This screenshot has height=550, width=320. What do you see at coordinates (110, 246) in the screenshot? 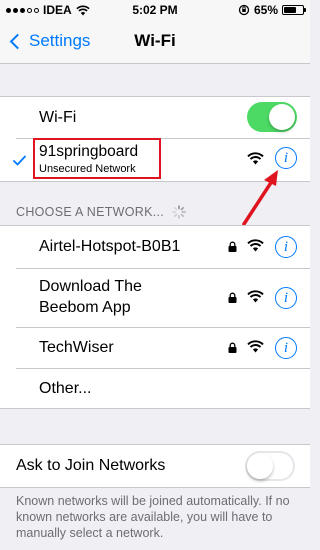
I see `network-name: Airtel-Hotspot-B0B1` at bounding box center [110, 246].